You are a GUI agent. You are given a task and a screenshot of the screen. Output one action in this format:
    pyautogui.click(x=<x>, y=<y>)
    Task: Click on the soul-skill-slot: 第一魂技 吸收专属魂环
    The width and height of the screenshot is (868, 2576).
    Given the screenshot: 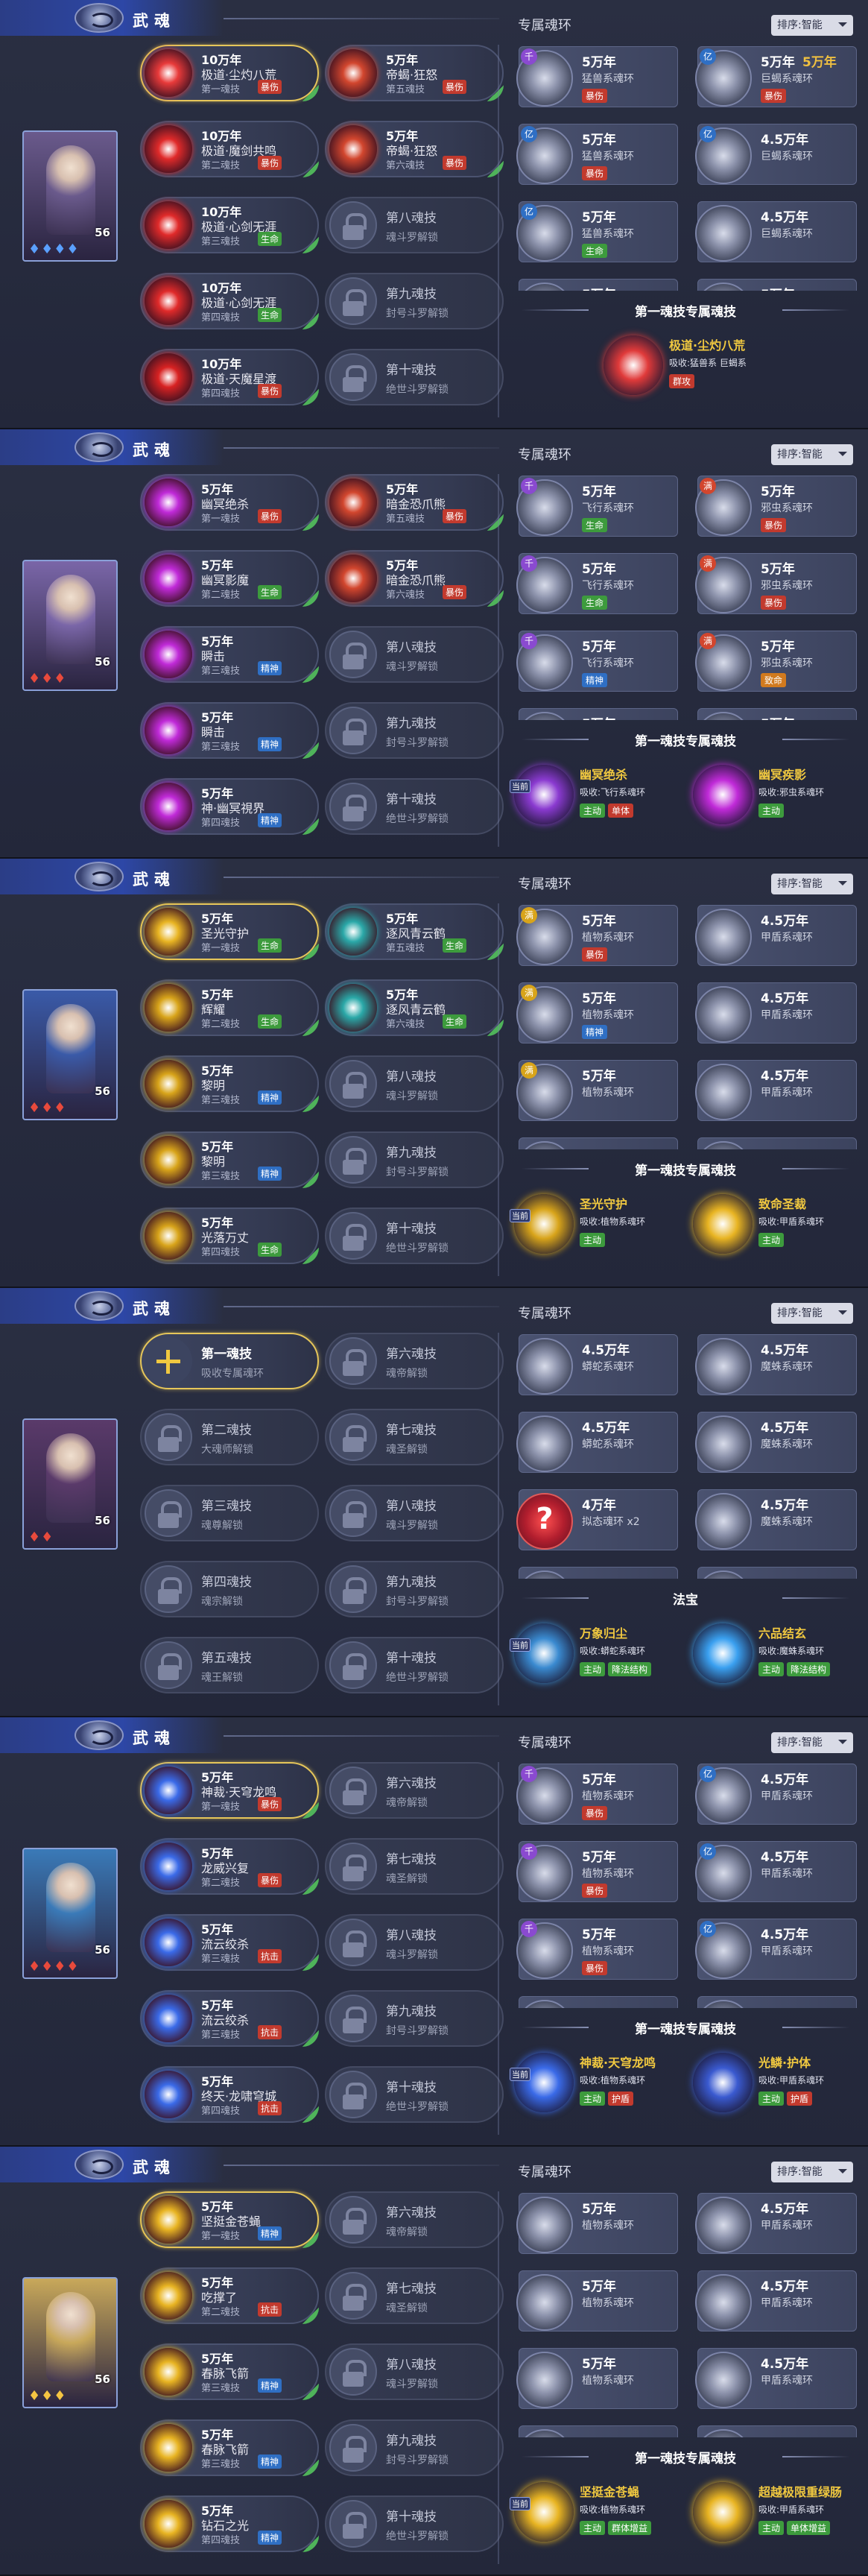 What is the action you would take?
    pyautogui.click(x=229, y=1361)
    